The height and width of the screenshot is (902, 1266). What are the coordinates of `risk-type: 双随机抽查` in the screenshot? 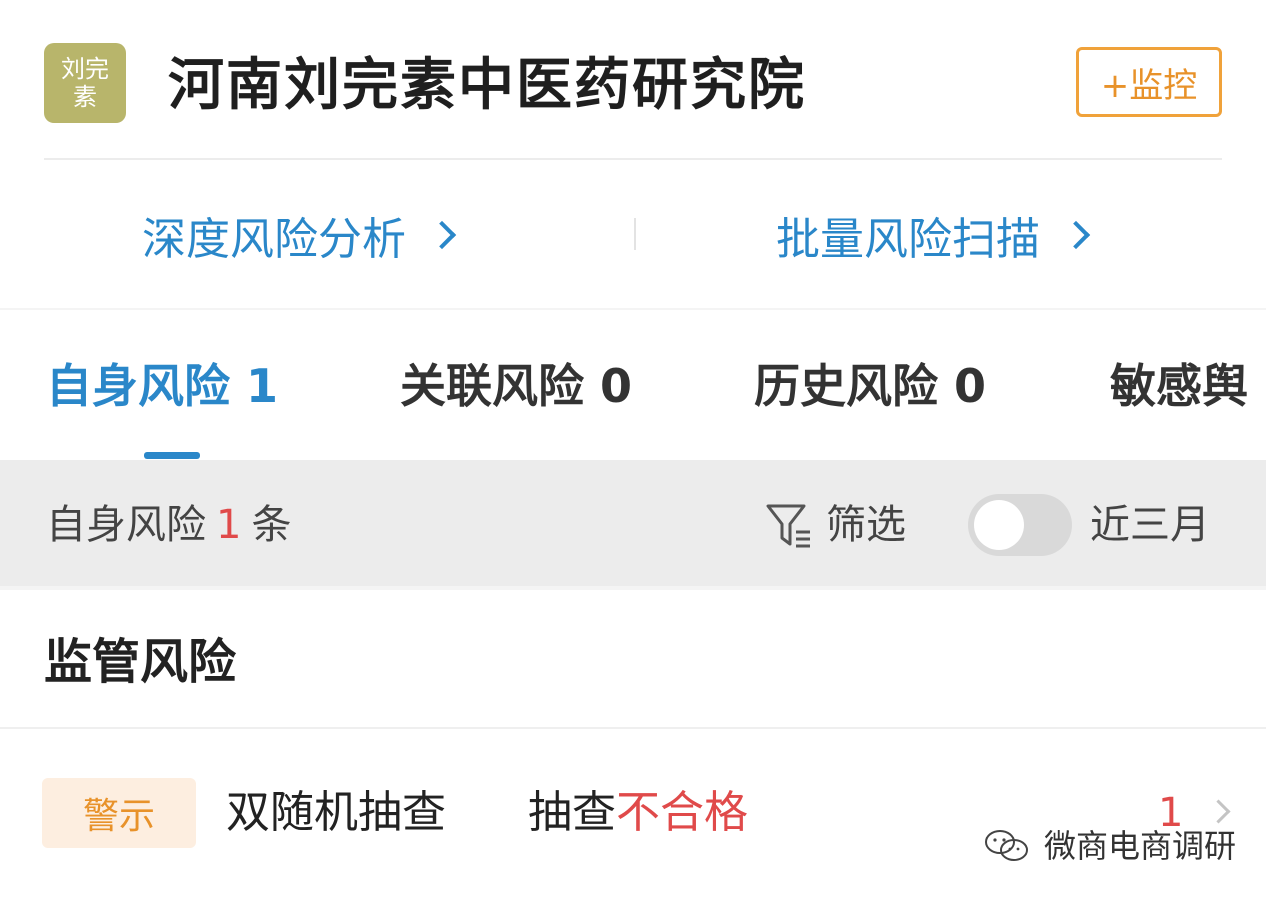 It's located at (336, 813).